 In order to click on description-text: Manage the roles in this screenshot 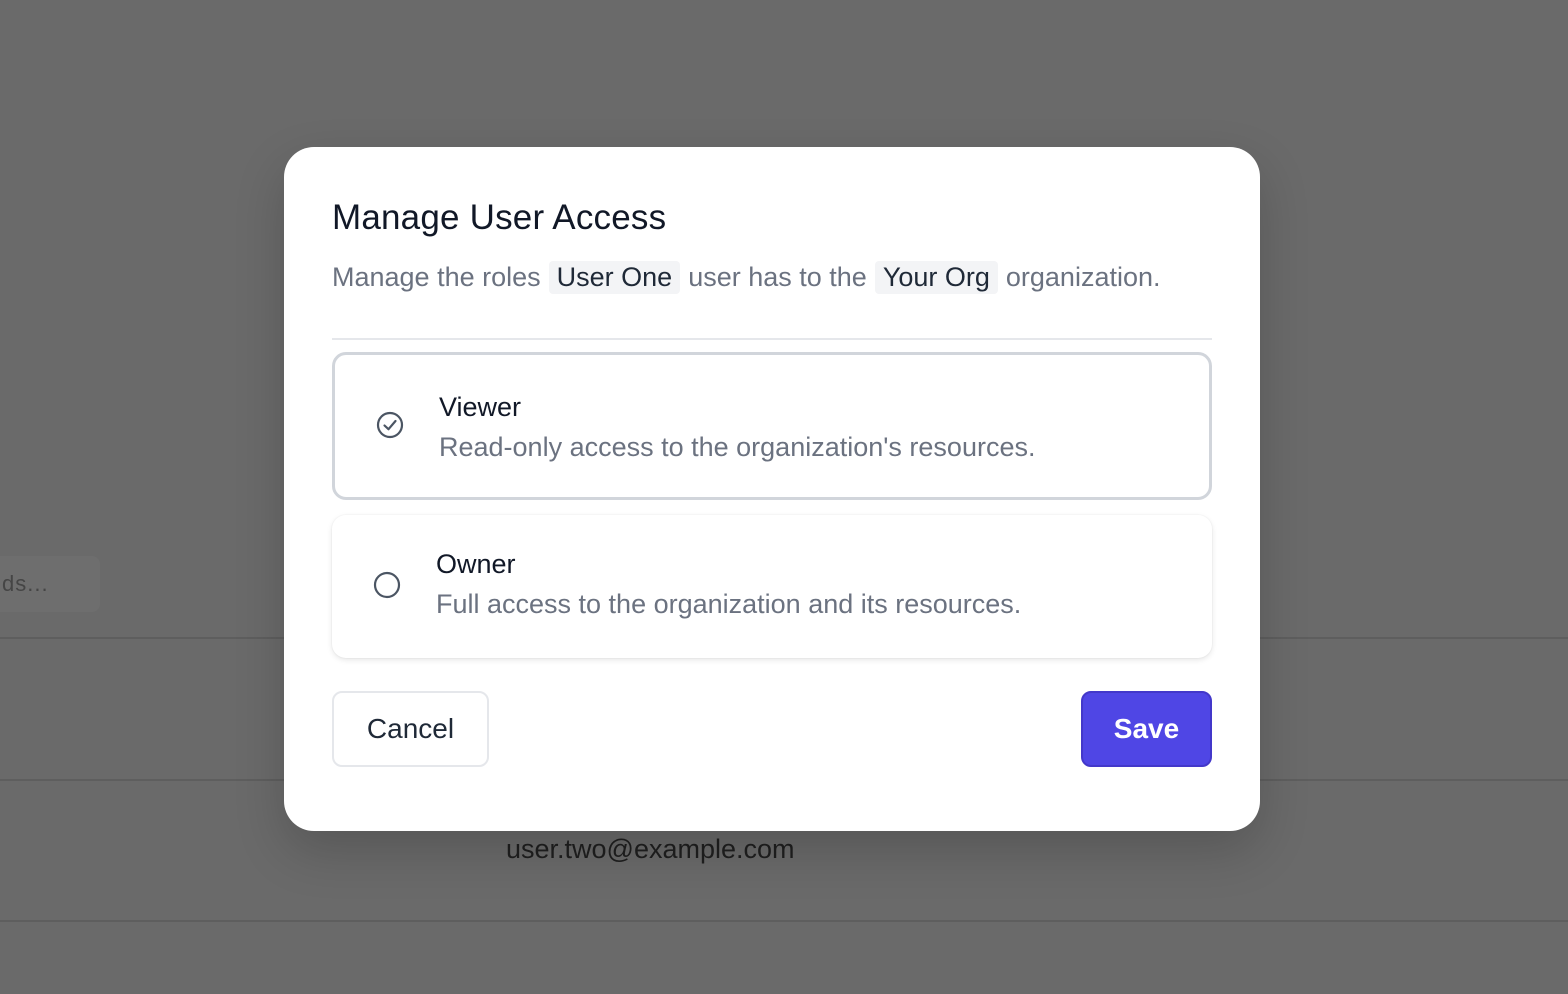, I will do `click(436, 277)`.